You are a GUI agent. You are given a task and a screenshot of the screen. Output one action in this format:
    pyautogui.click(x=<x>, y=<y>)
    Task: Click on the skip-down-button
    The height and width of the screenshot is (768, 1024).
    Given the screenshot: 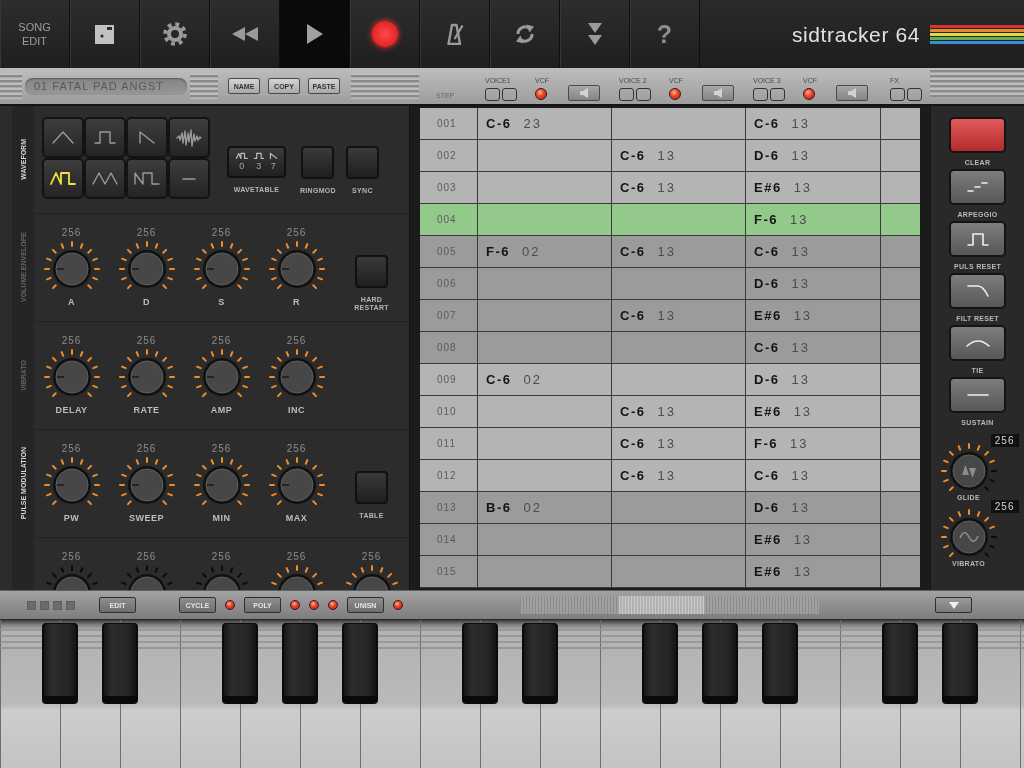 What is the action you would take?
    pyautogui.click(x=595, y=34)
    